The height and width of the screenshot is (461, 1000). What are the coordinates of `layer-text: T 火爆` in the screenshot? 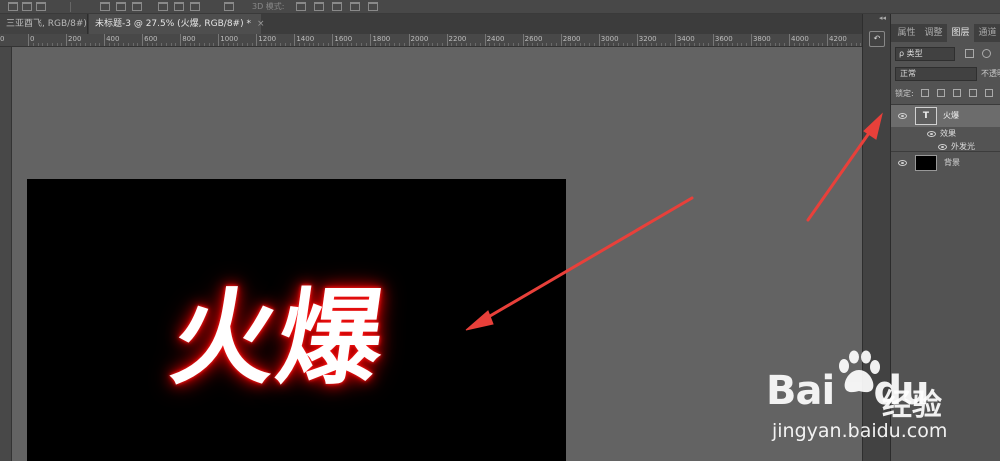 It's located at (945, 116).